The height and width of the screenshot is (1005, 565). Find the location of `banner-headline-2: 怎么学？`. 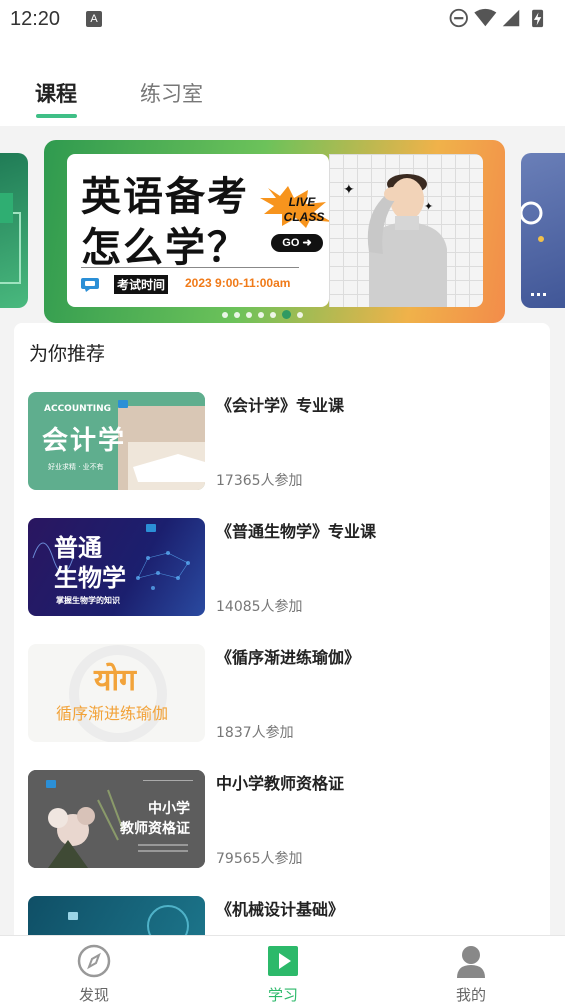

banner-headline-2: 怎么学？ is located at coordinates (165, 248).